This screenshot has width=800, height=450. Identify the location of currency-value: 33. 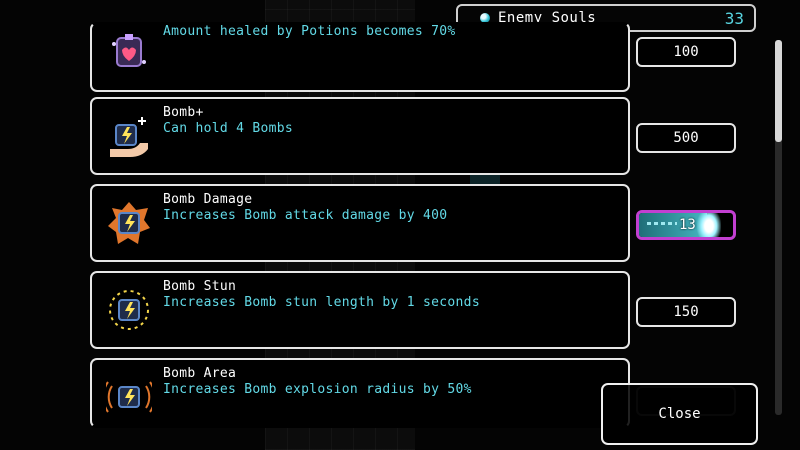
(734, 18).